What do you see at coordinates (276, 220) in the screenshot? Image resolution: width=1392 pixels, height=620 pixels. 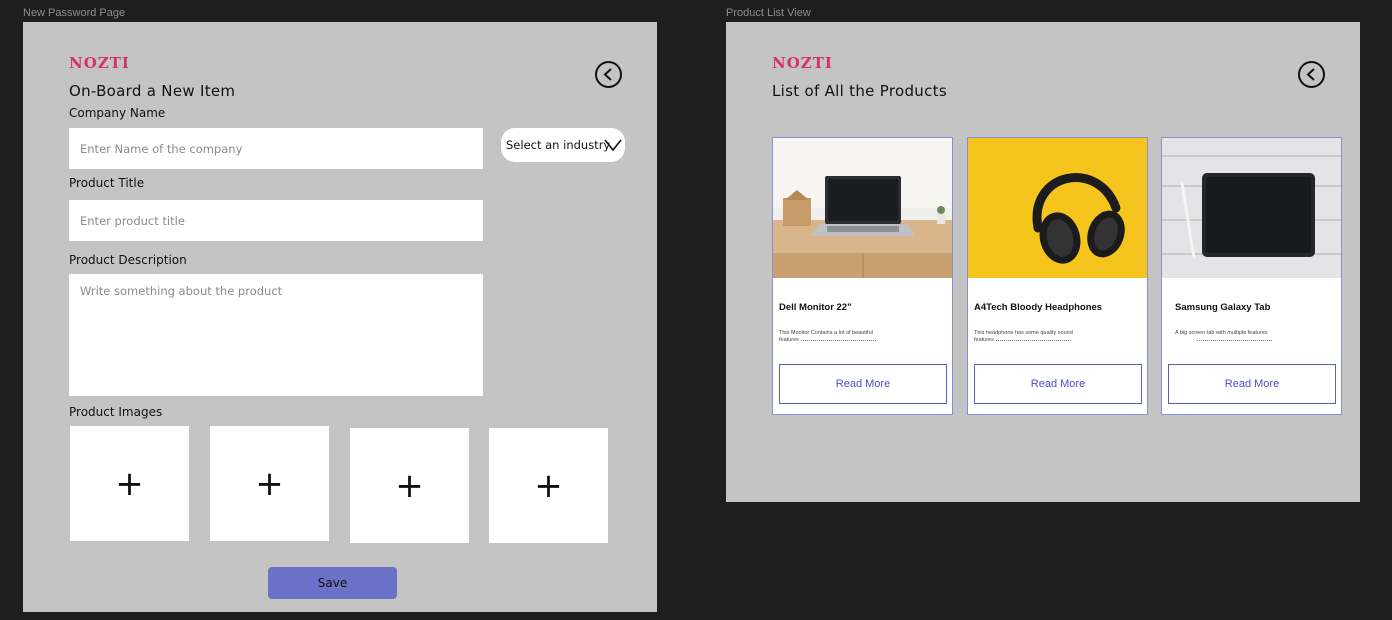 I see `product-title-input: Enter product title` at bounding box center [276, 220].